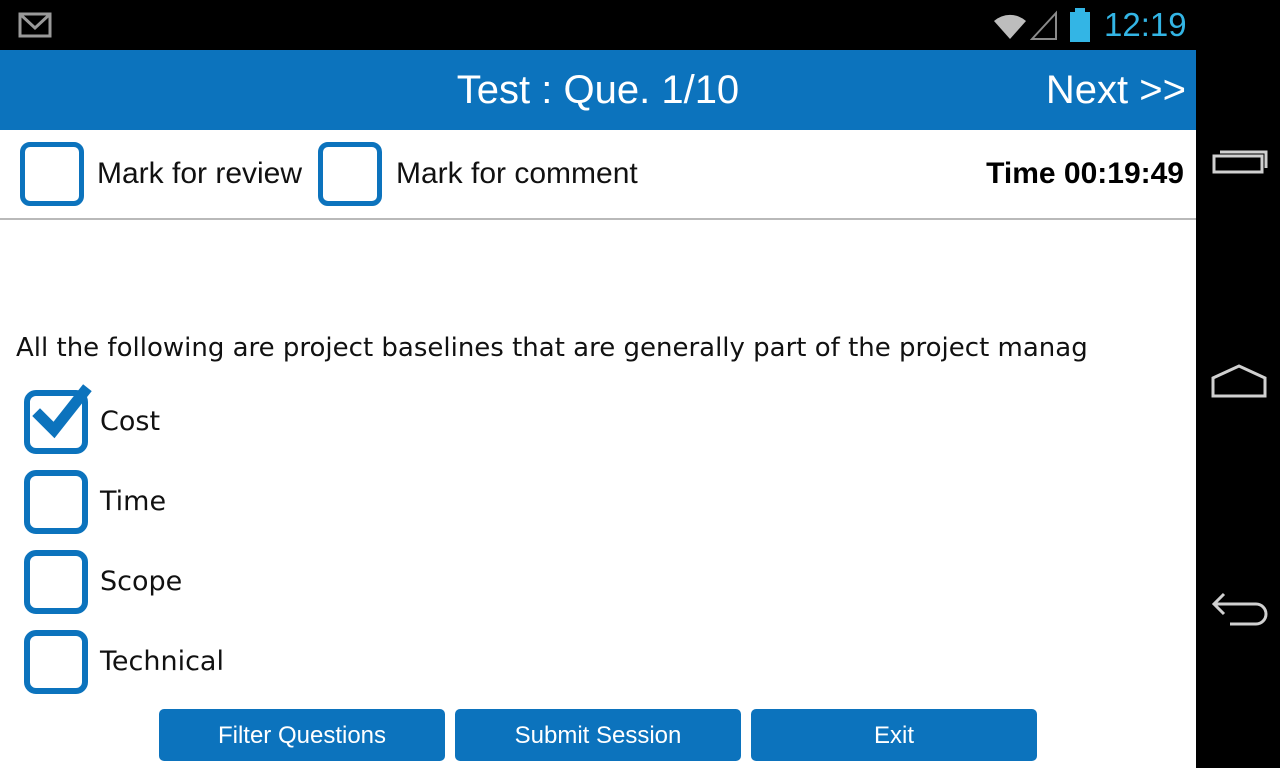  Describe the element at coordinates (894, 735) in the screenshot. I see `exit-button: Exit` at that location.